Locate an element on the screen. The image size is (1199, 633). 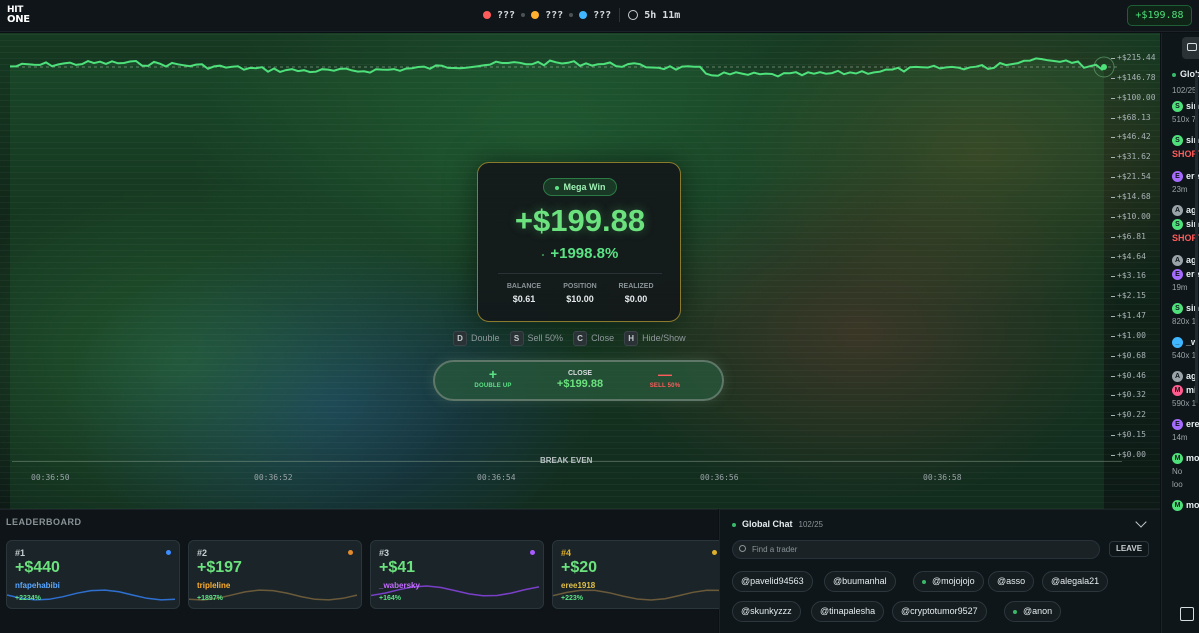
y-tick-label: +$100.00 is located at coordinates (1133, 97).